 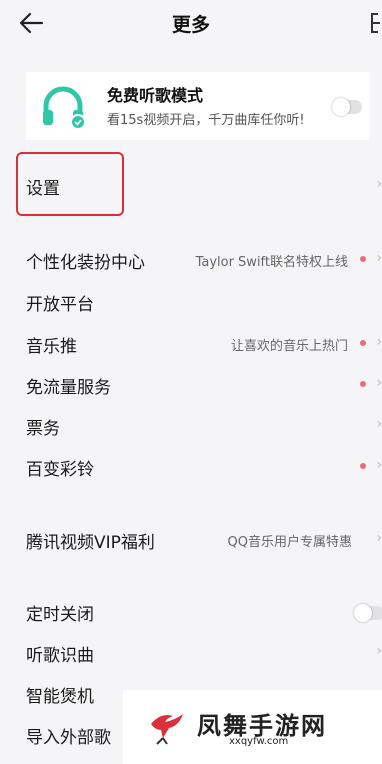 I want to click on free-mode-toggle, so click(x=347, y=107).